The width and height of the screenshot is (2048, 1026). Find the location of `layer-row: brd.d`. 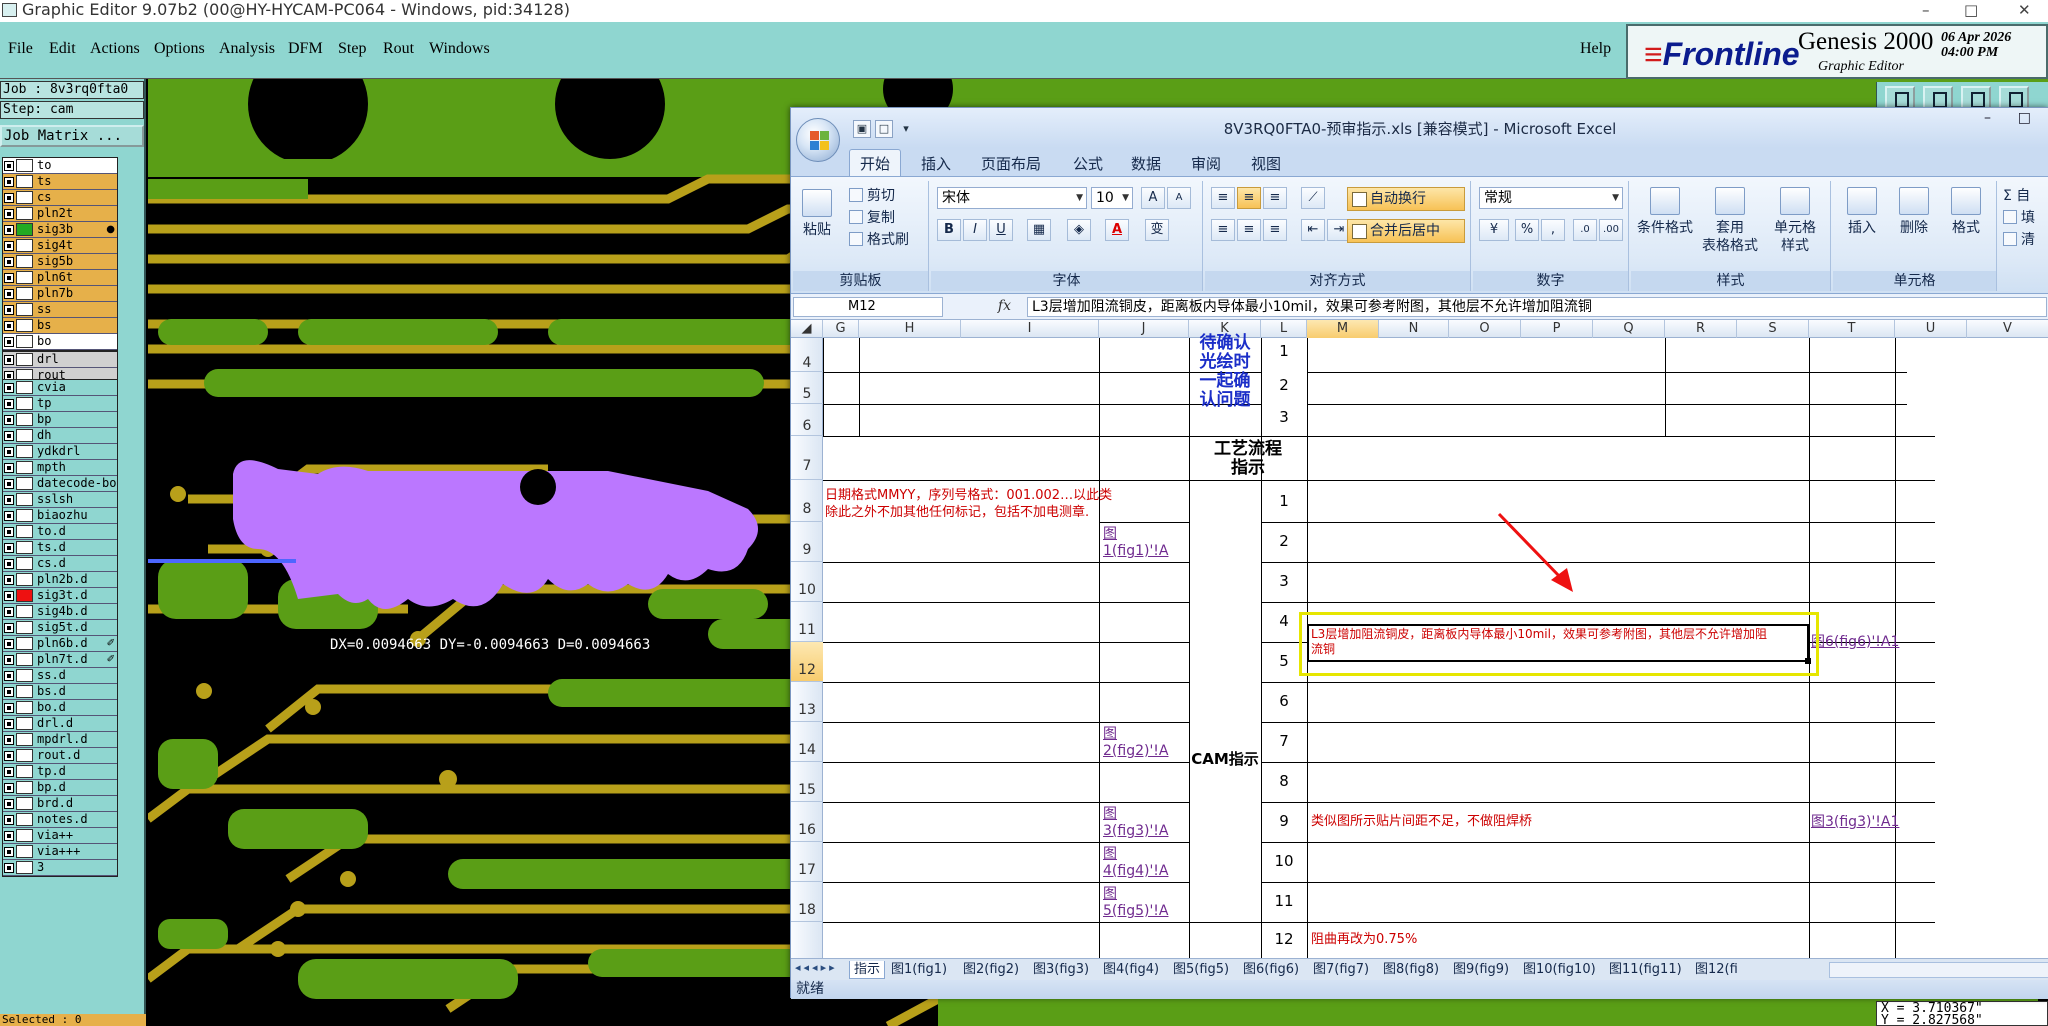

layer-row: brd.d is located at coordinates (60, 804).